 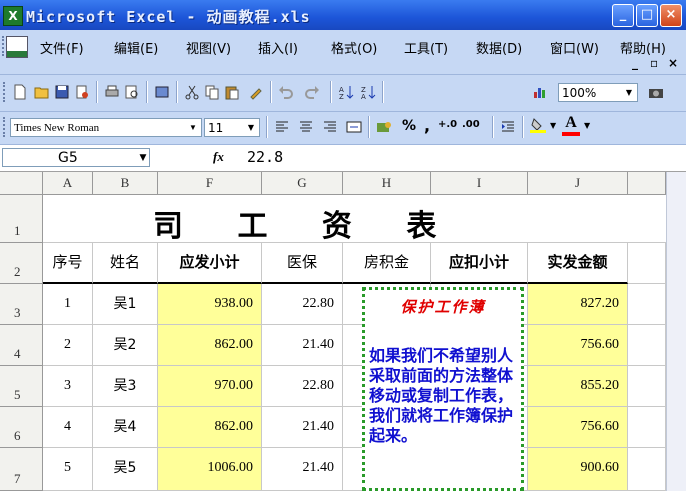 I want to click on cell-name: 吴2, so click(x=125, y=345).